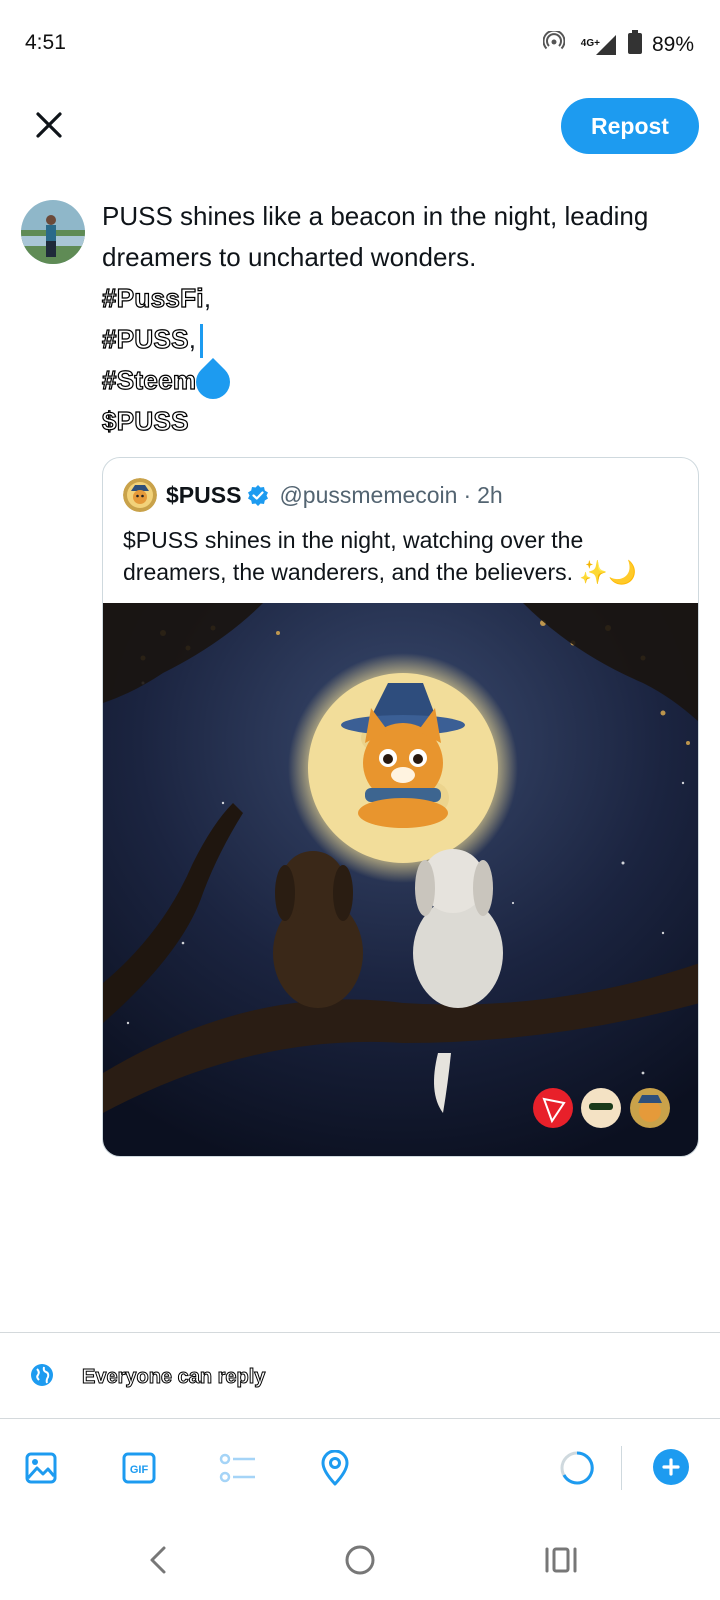 This screenshot has height=1600, width=720. I want to click on reply-settings-button: Everyone can reply, so click(148, 1377).